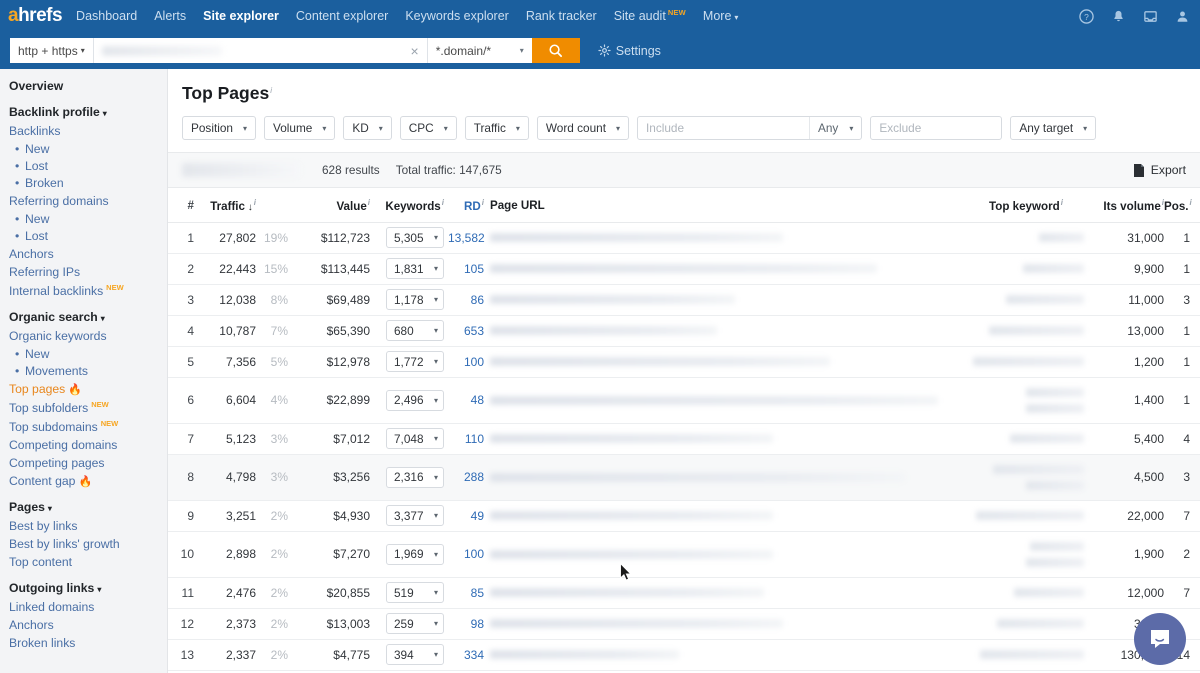 This screenshot has width=1200, height=673. What do you see at coordinates (415, 51) in the screenshot?
I see `clear-icon: ×` at bounding box center [415, 51].